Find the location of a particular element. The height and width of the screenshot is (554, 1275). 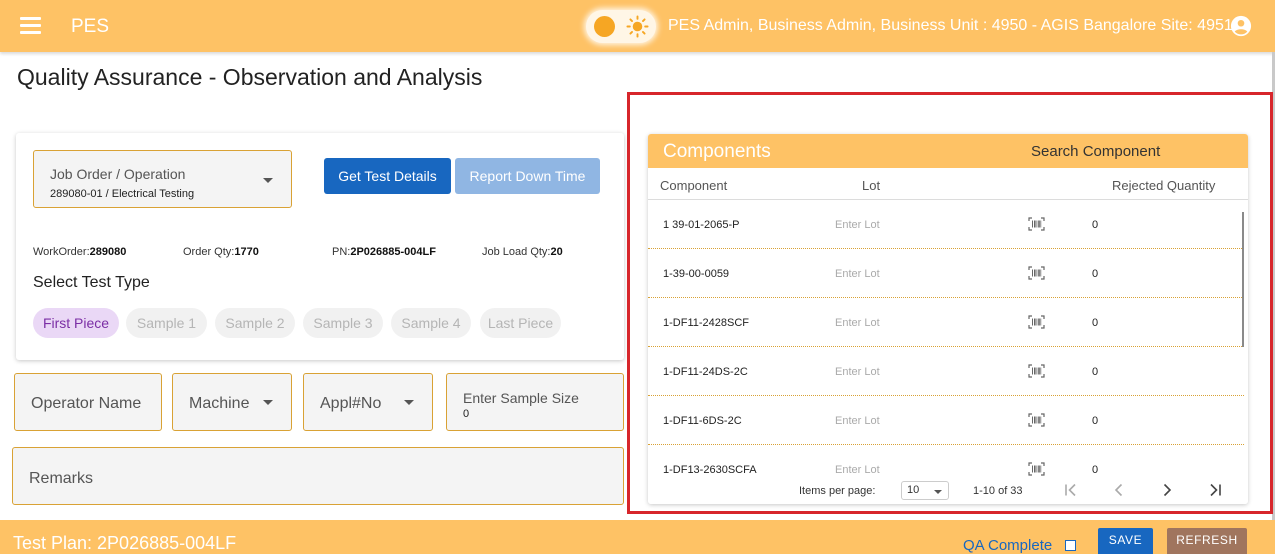

component-name: 1 39-01-2065-P is located at coordinates (701, 225).